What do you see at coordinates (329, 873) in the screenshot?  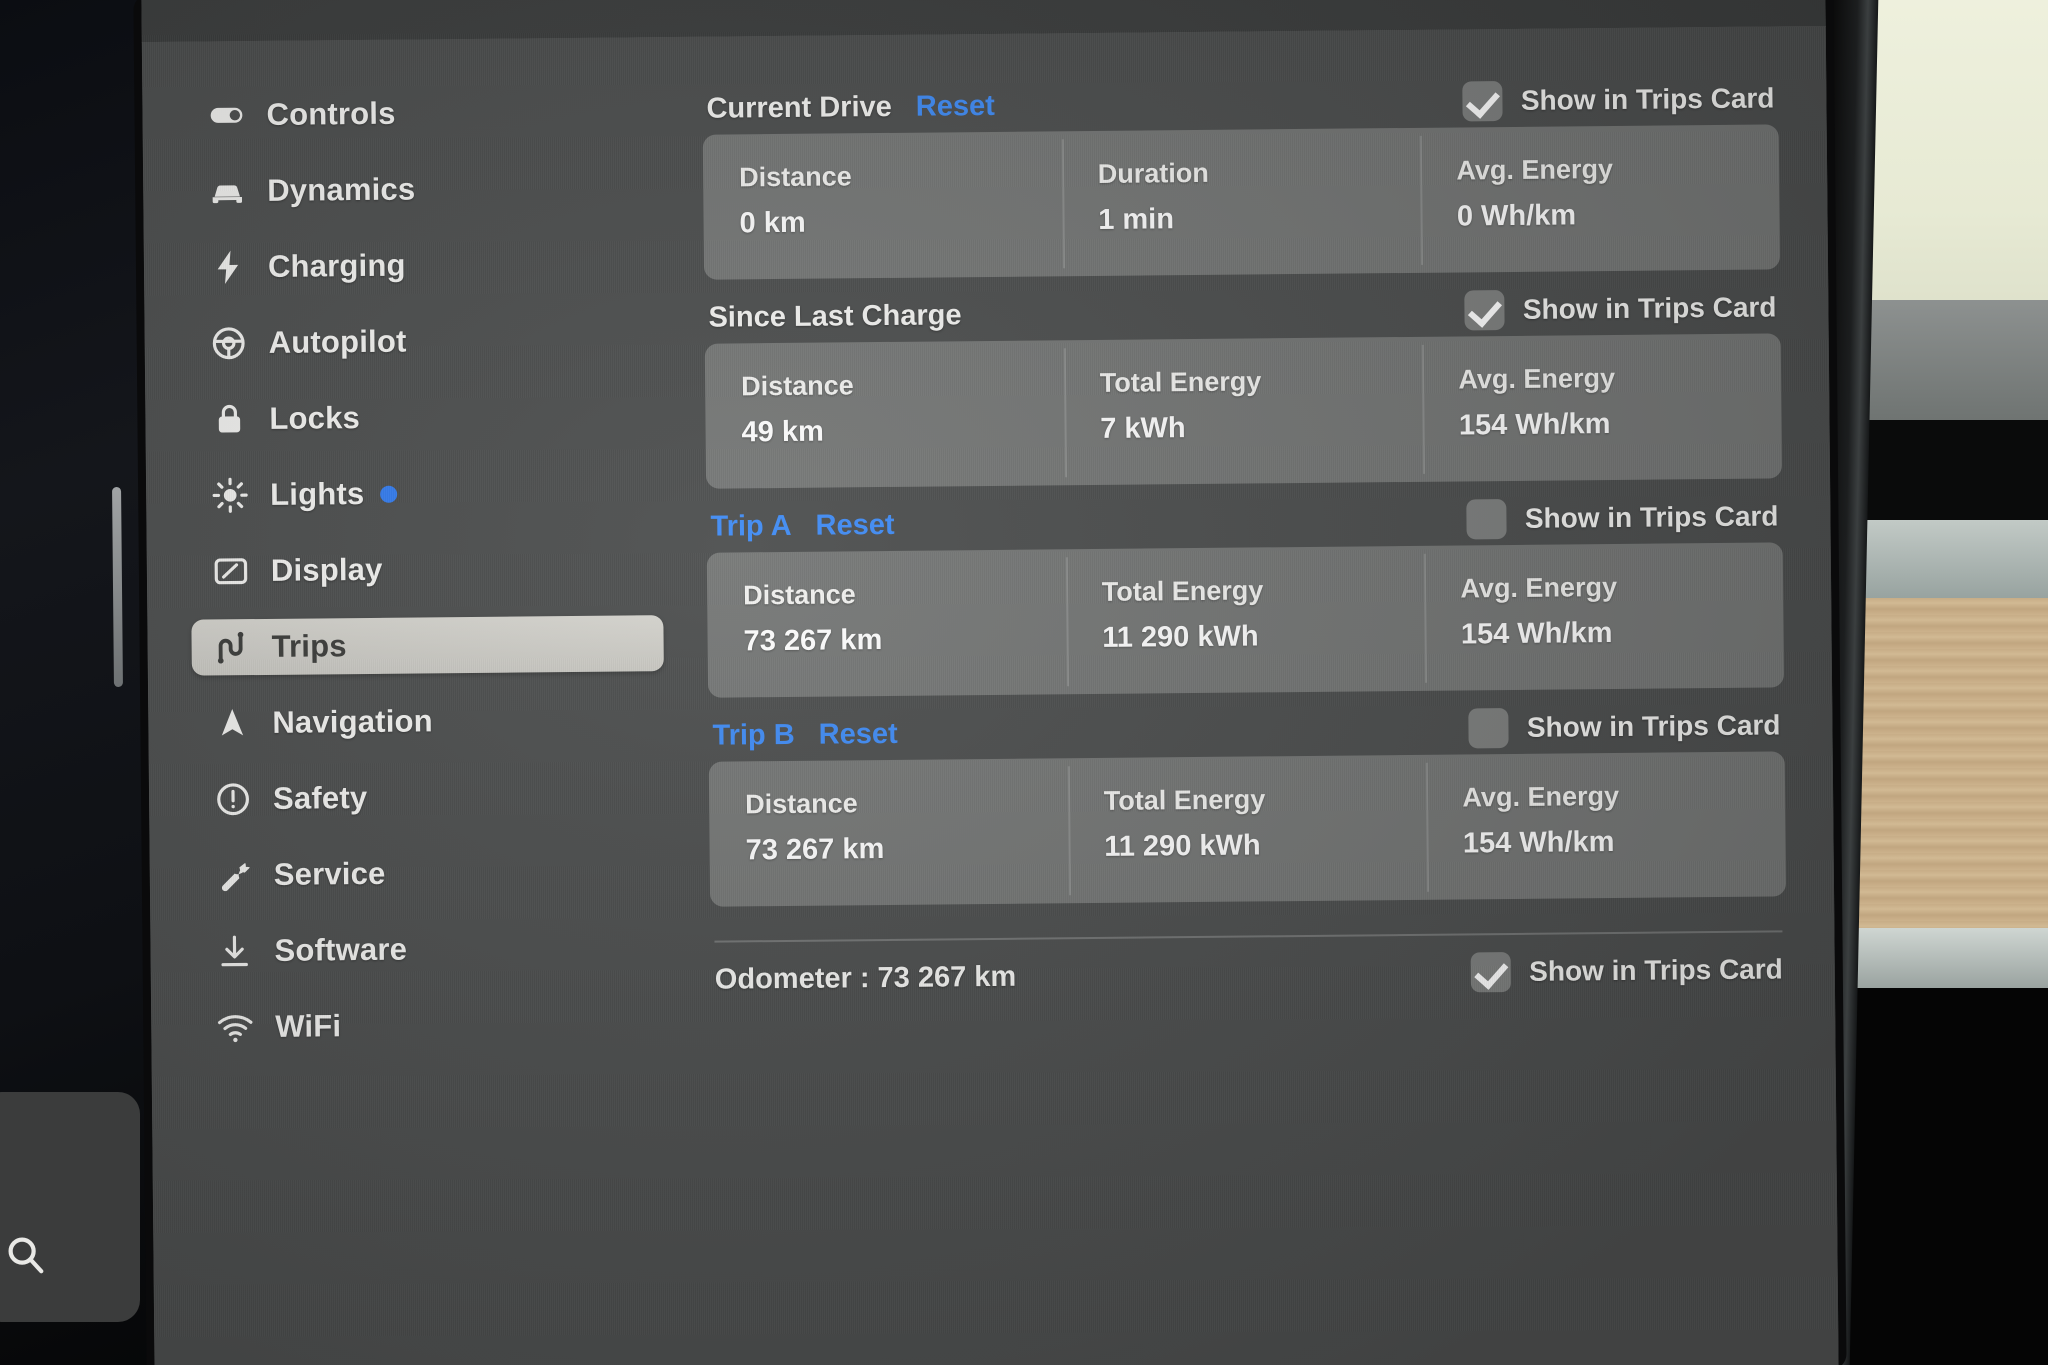 I see `sidebar-item-label: Service` at bounding box center [329, 873].